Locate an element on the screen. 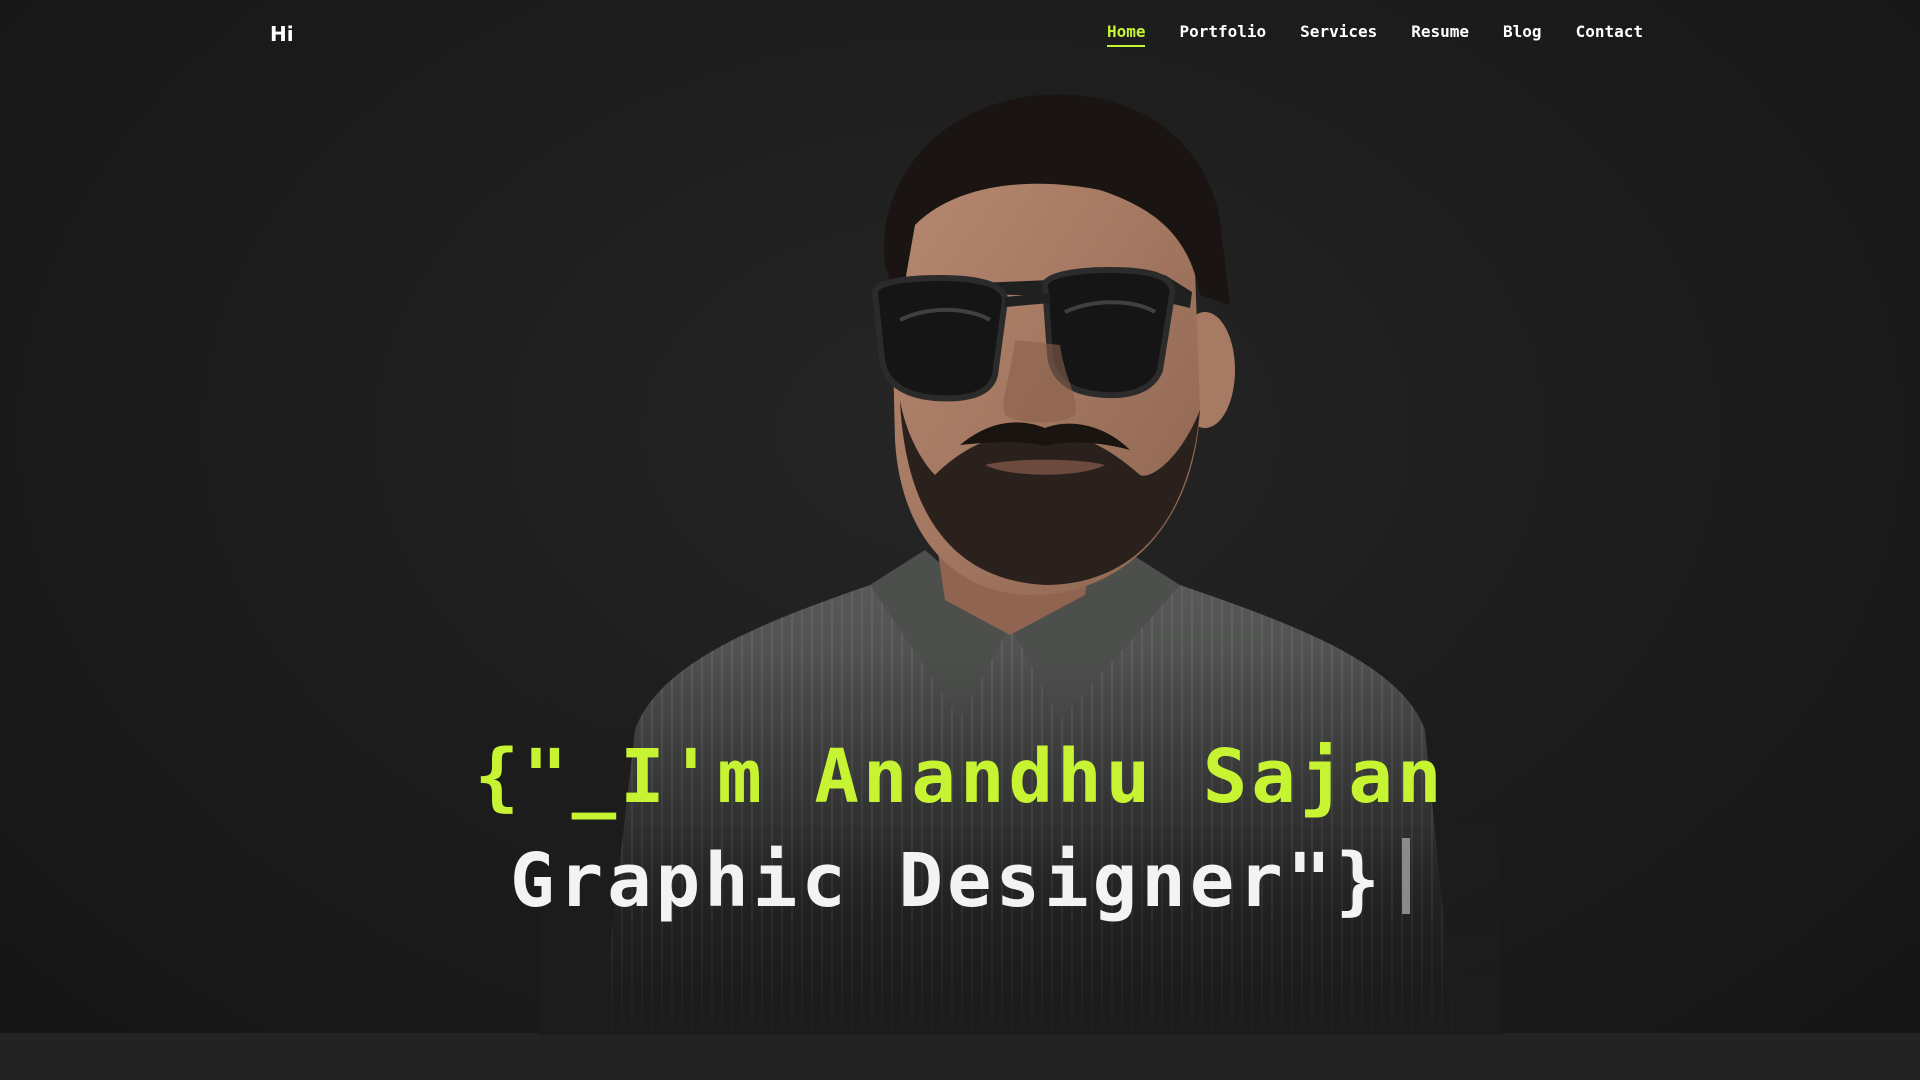  nav-item-contact: Contact is located at coordinates (1609, 34).